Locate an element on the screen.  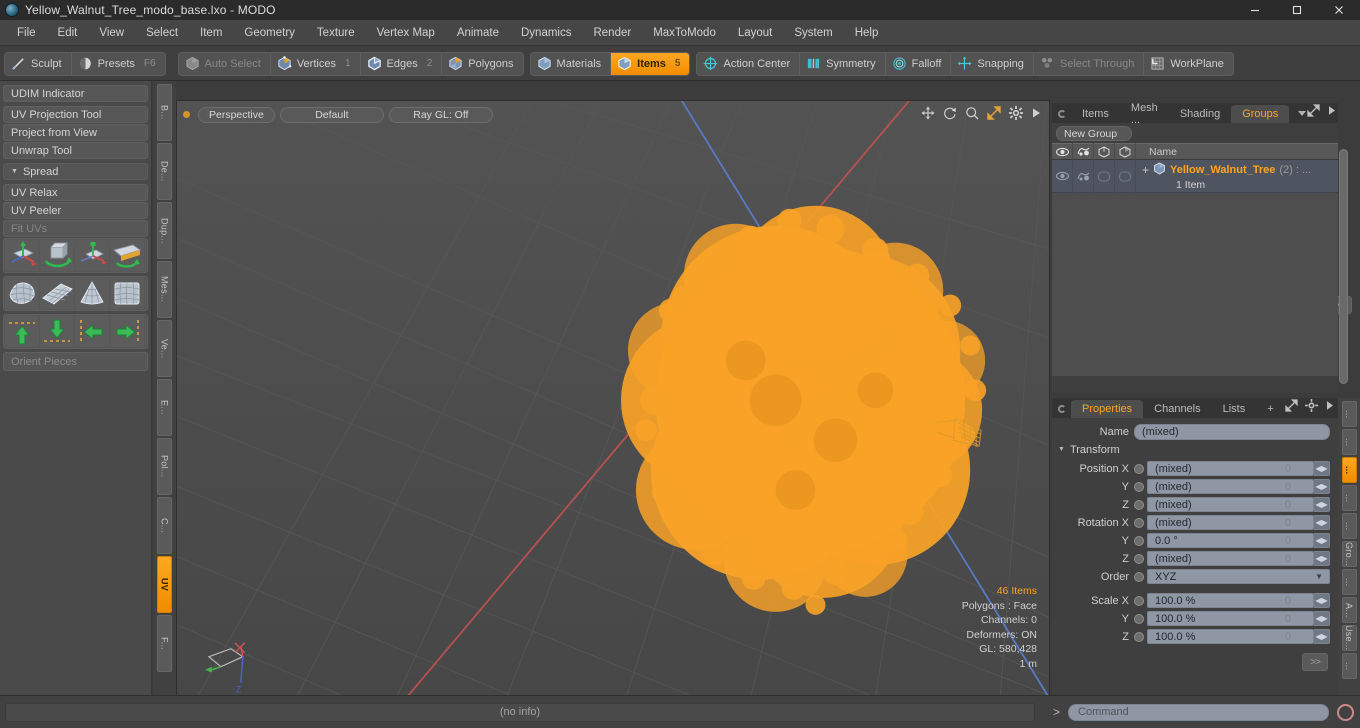
tab-channels: Channels is located at coordinates (1177, 409).